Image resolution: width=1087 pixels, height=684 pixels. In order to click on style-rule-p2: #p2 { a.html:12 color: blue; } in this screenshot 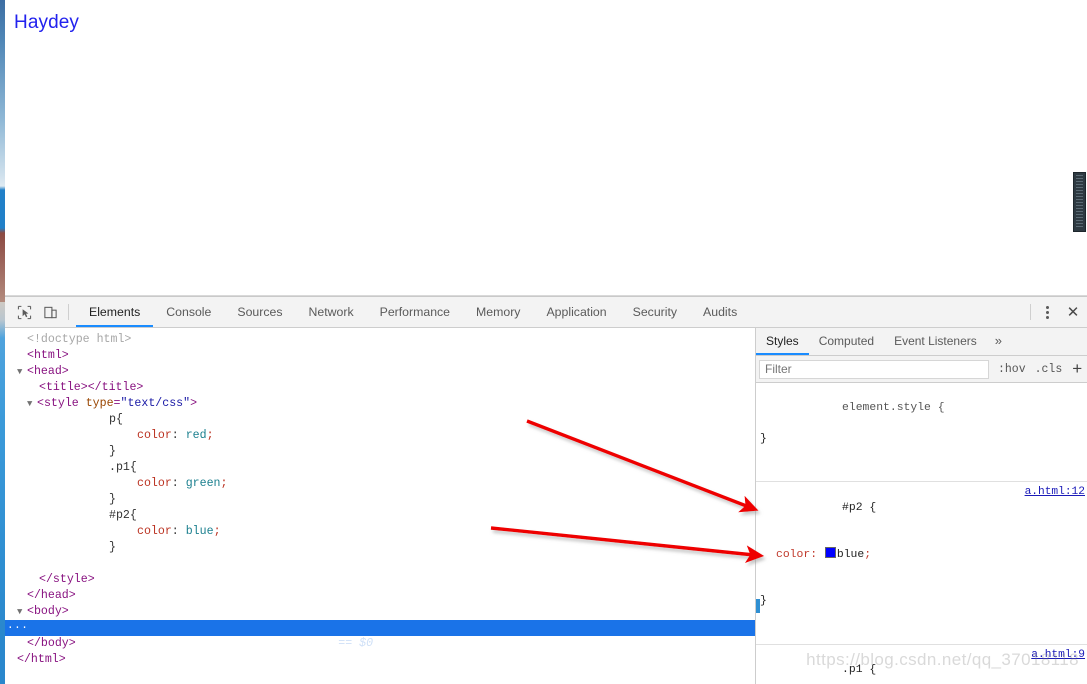, I will do `click(921, 563)`.